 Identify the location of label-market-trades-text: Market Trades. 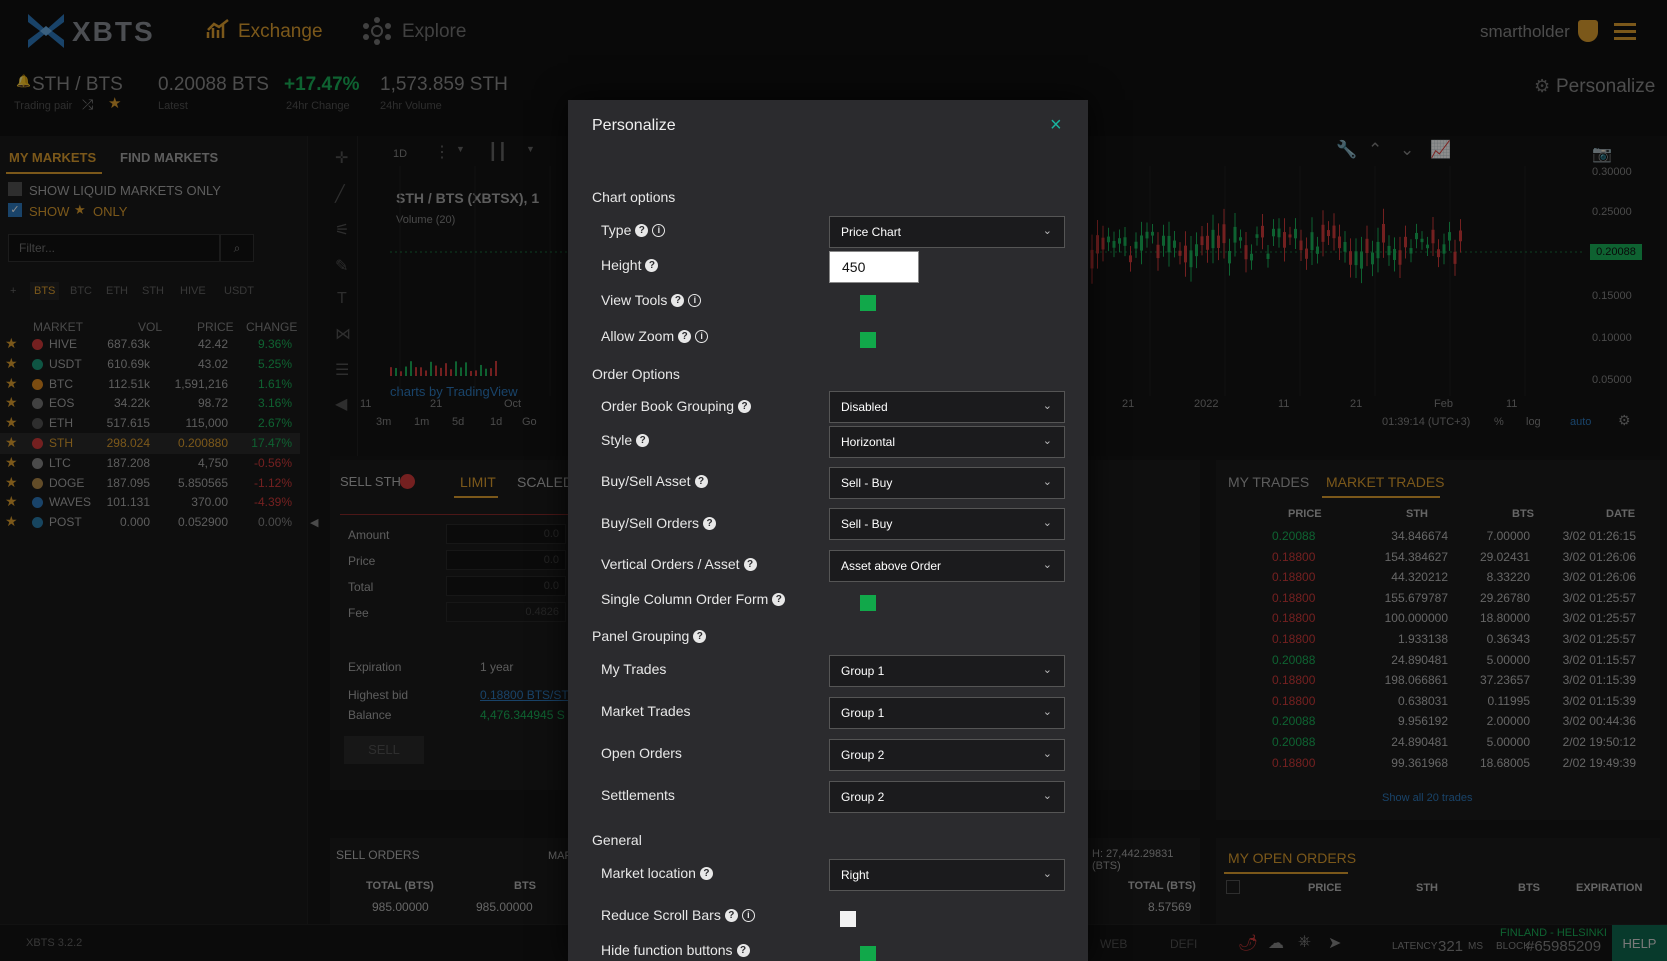
(646, 711).